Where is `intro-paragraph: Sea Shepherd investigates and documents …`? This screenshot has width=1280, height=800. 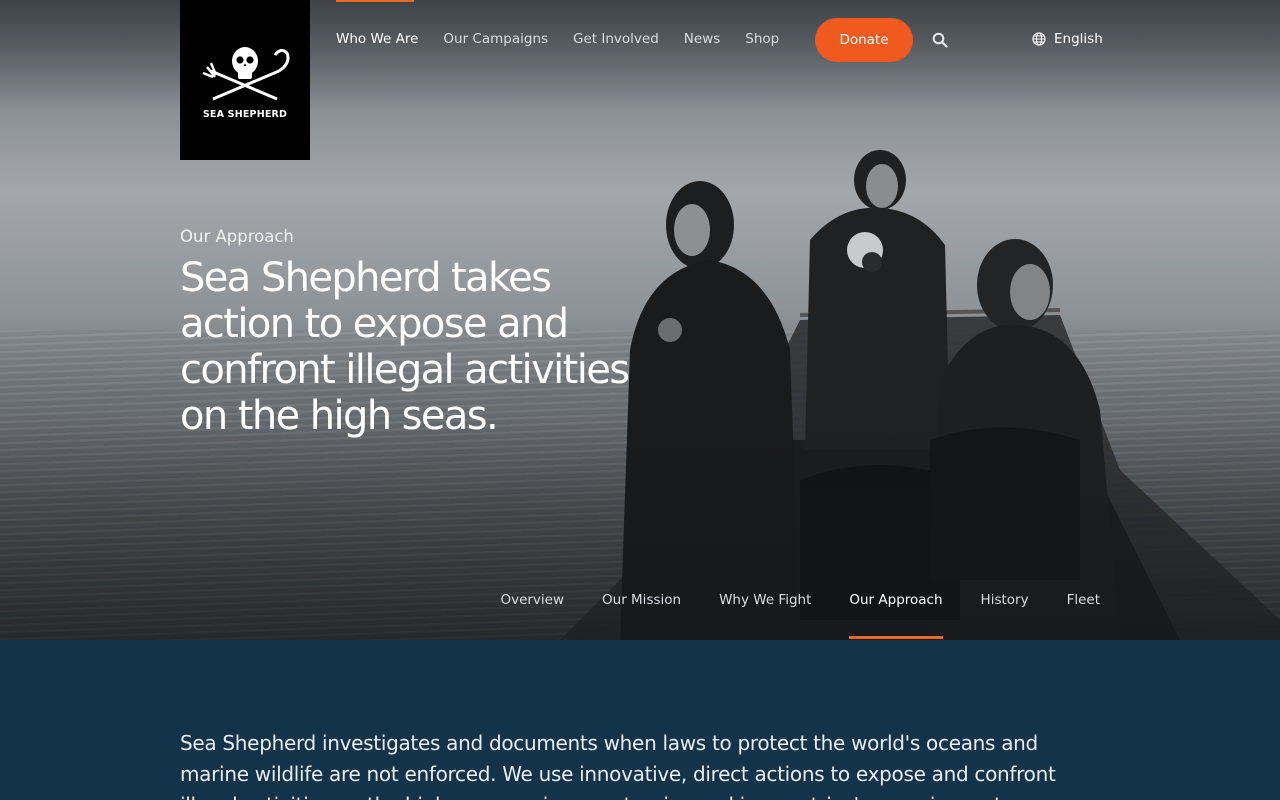
intro-paragraph: Sea Shepherd investigates and documents … is located at coordinates (618, 765).